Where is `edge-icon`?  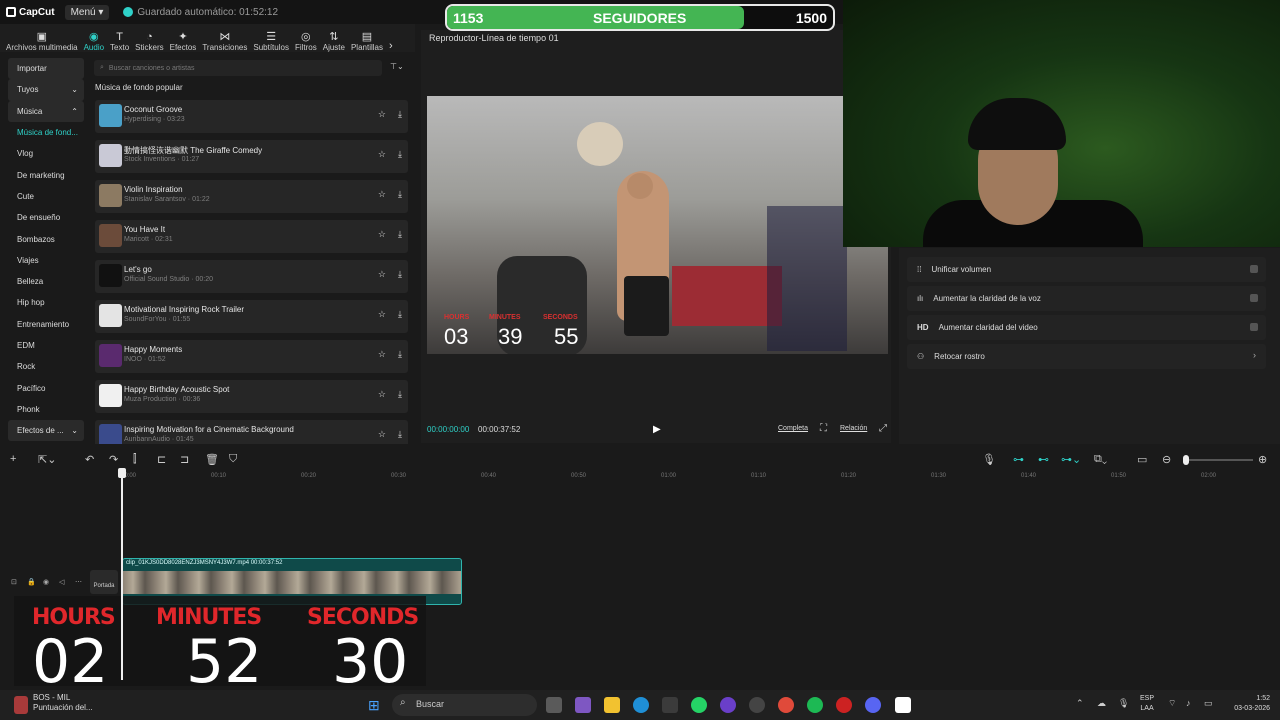 edge-icon is located at coordinates (641, 705).